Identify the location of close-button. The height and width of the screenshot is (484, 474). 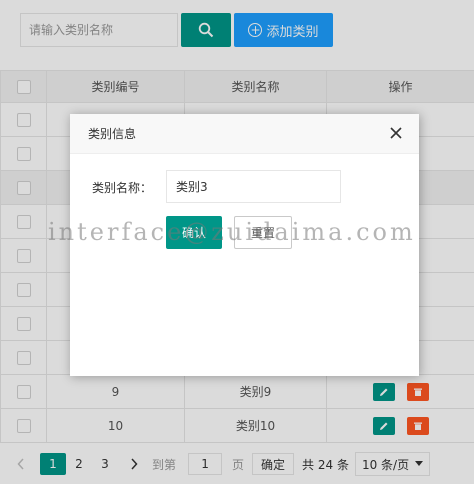
(396, 133).